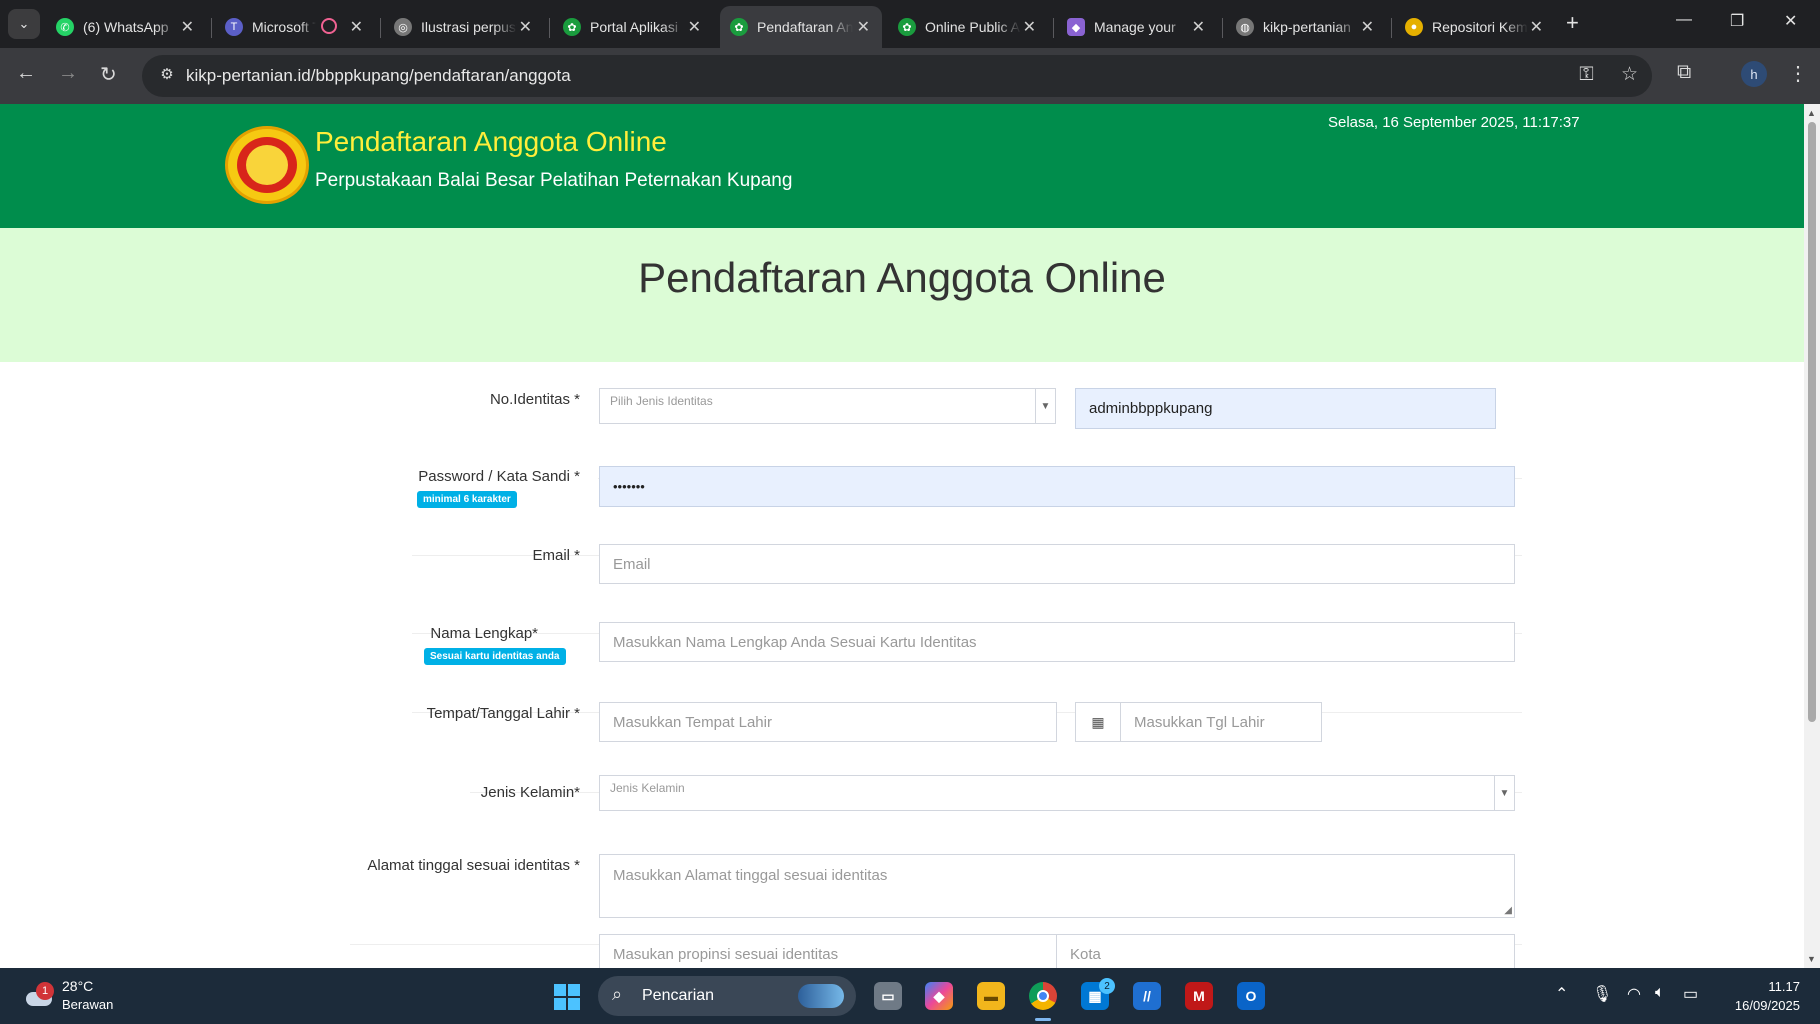 This screenshot has height=1024, width=1820. I want to click on chevron-down-icon: ⌄, so click(24, 23).